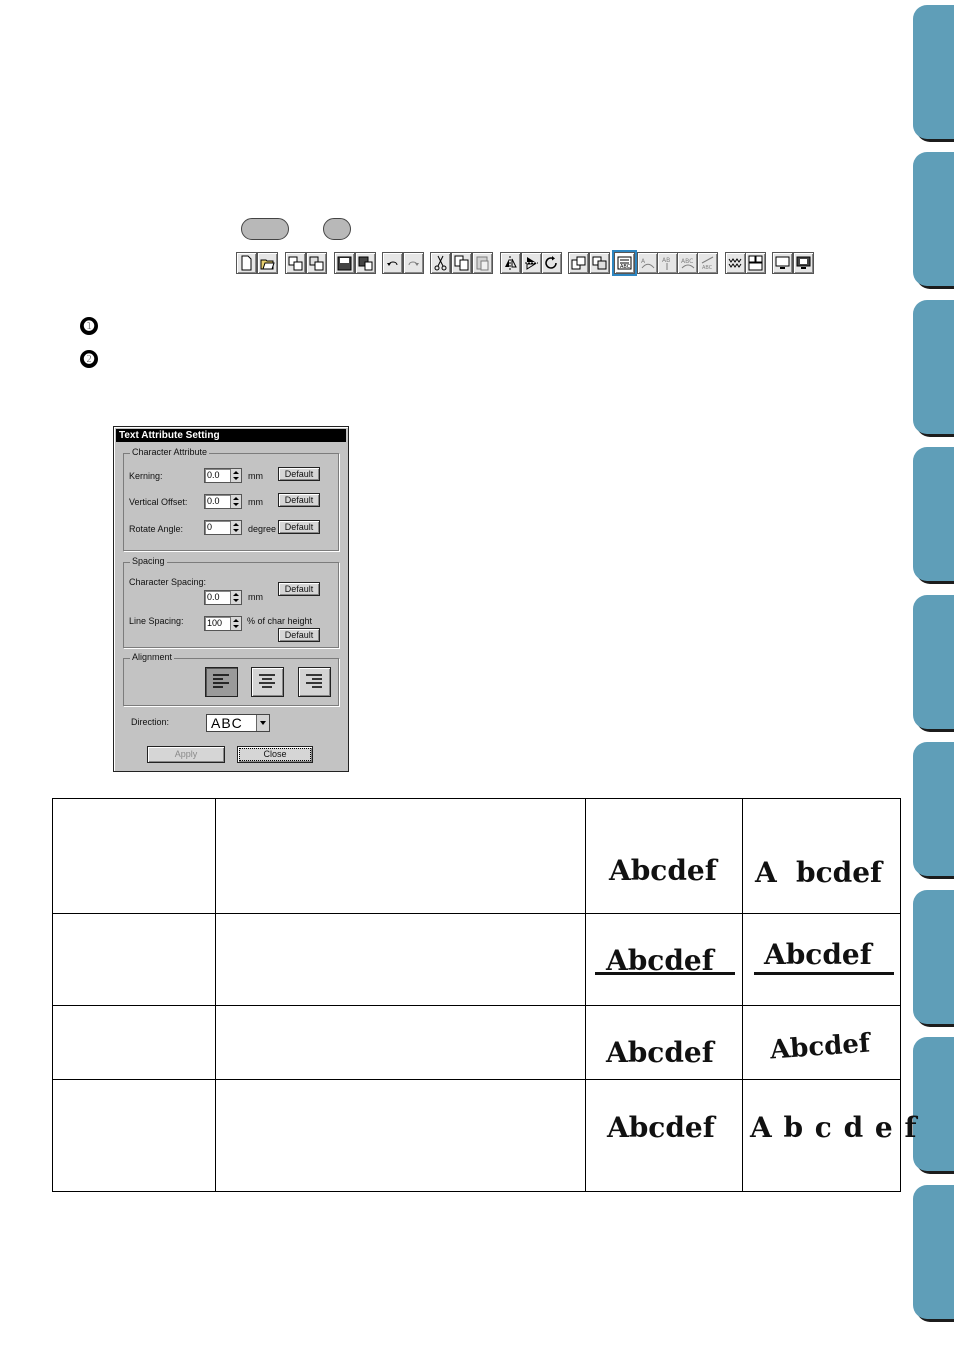 The width and height of the screenshot is (954, 1348). What do you see at coordinates (316, 263) in the screenshot?
I see `export-icon` at bounding box center [316, 263].